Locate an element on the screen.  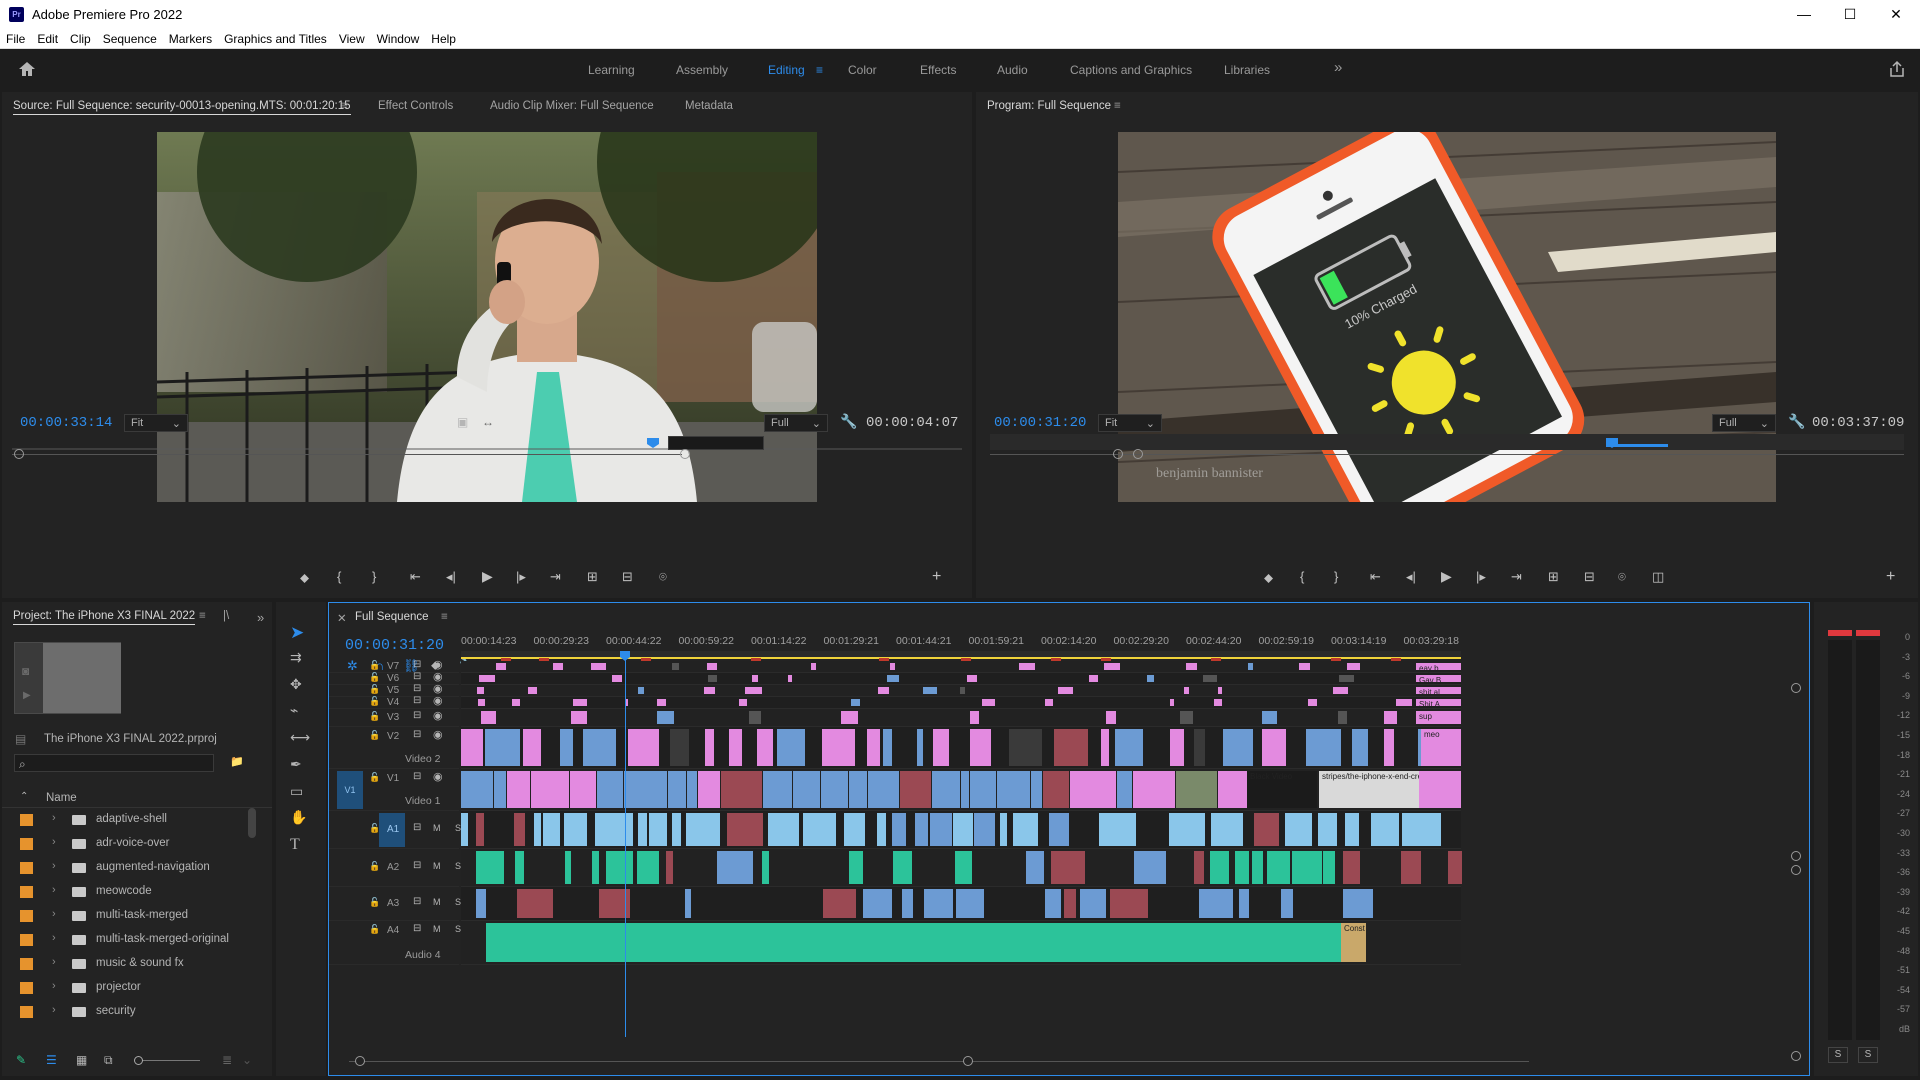
source-resolution-dropdown: Full ⌄ is located at coordinates (796, 423).